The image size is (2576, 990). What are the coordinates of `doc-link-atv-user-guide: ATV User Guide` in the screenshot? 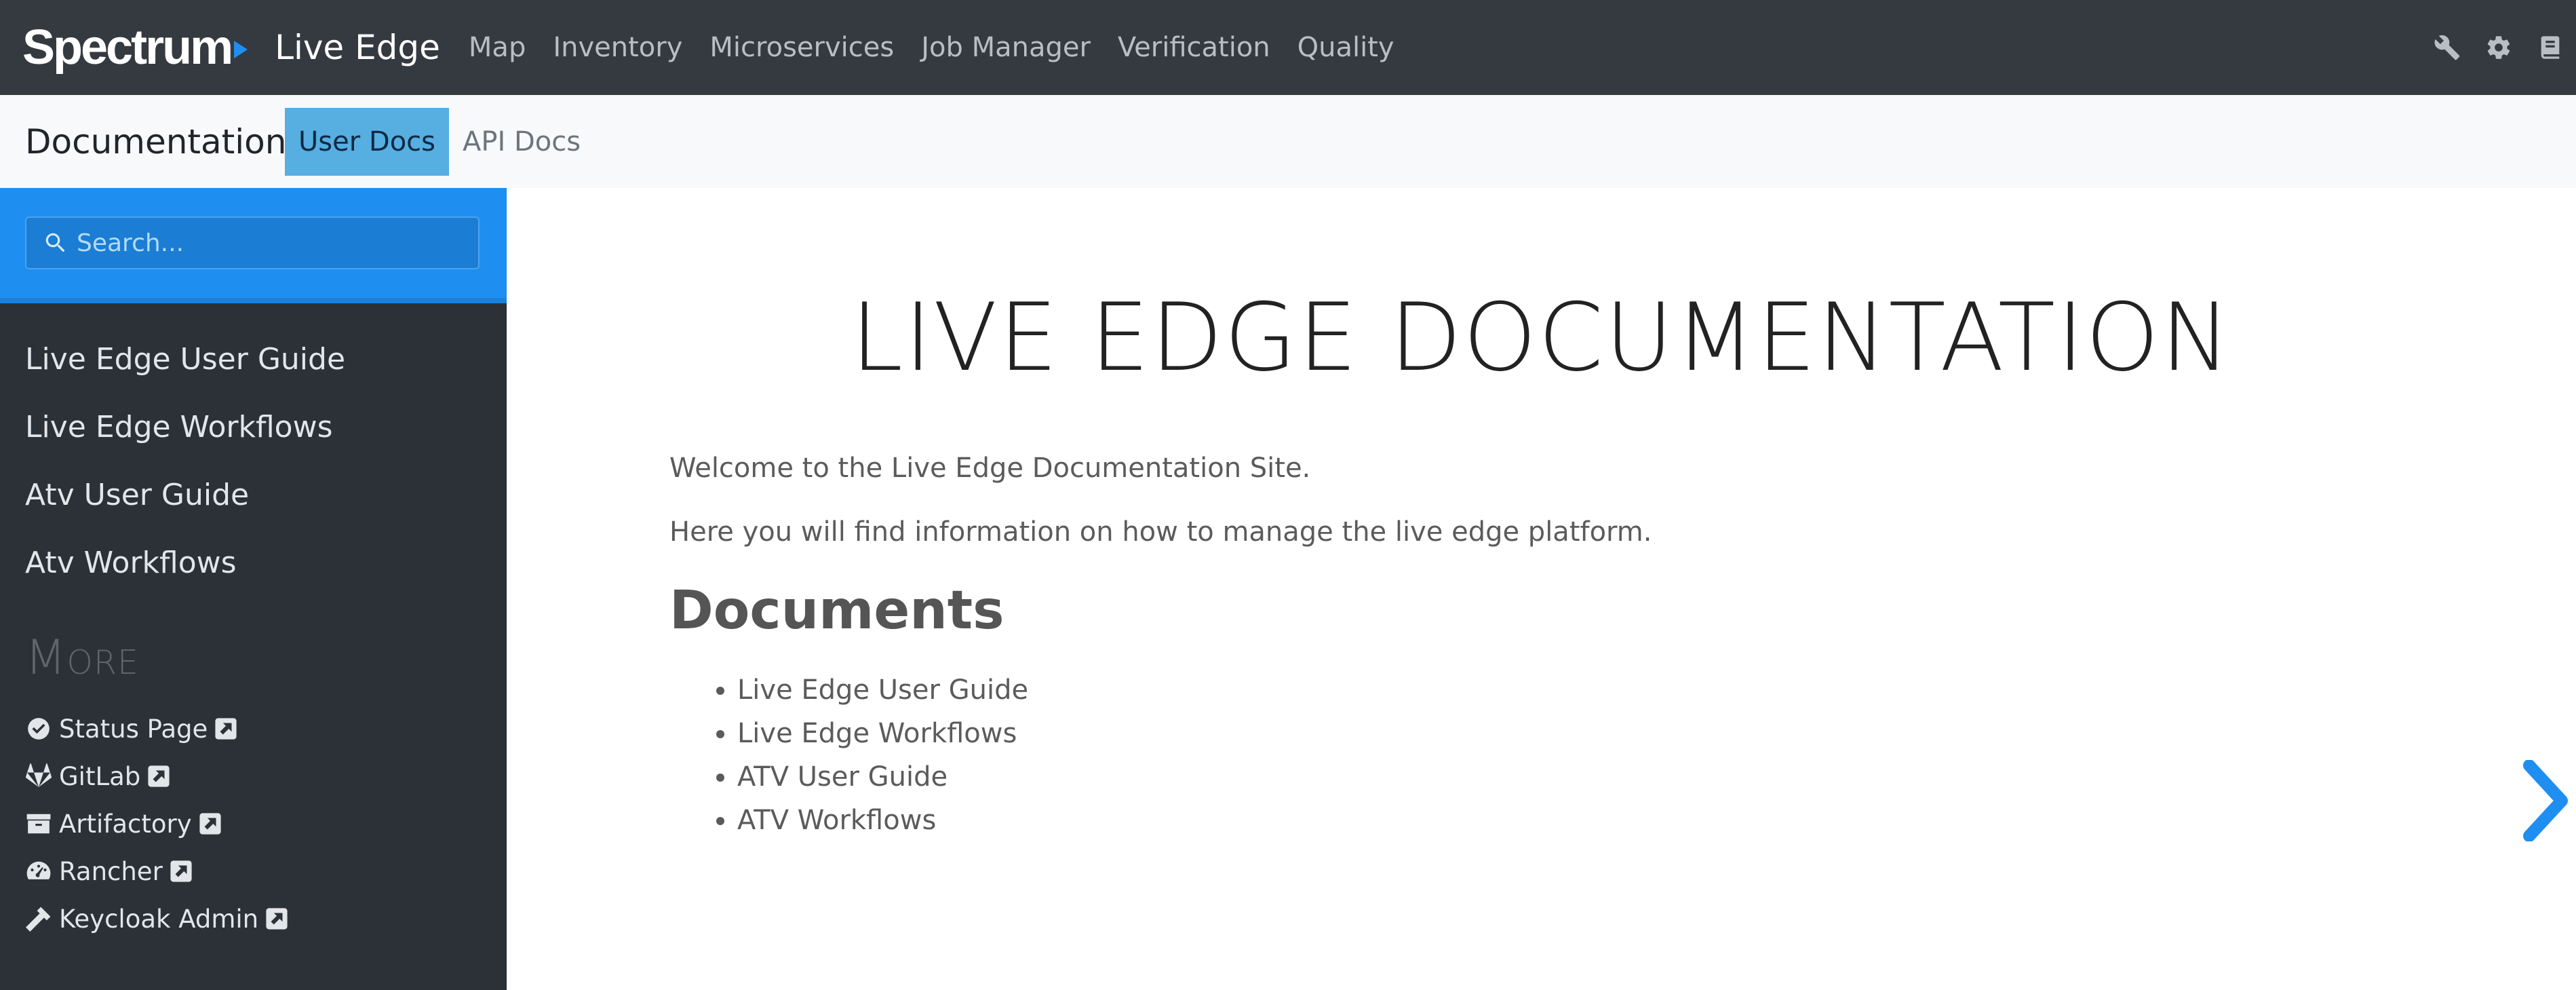 It's located at (842, 777).